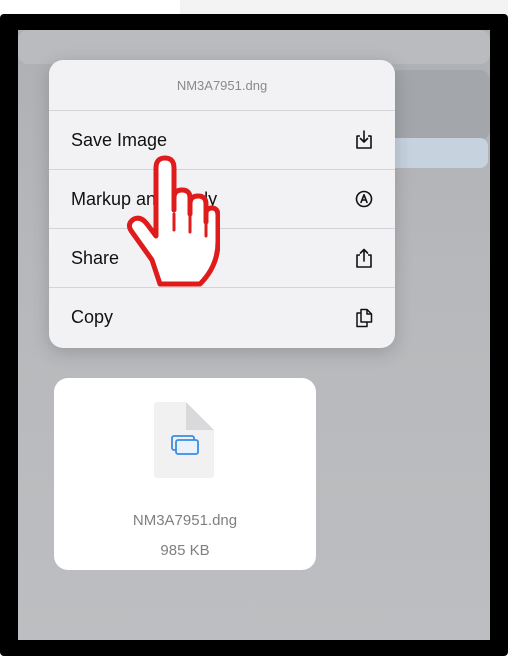 The image size is (508, 656). I want to click on copy-icon, so click(364, 318).